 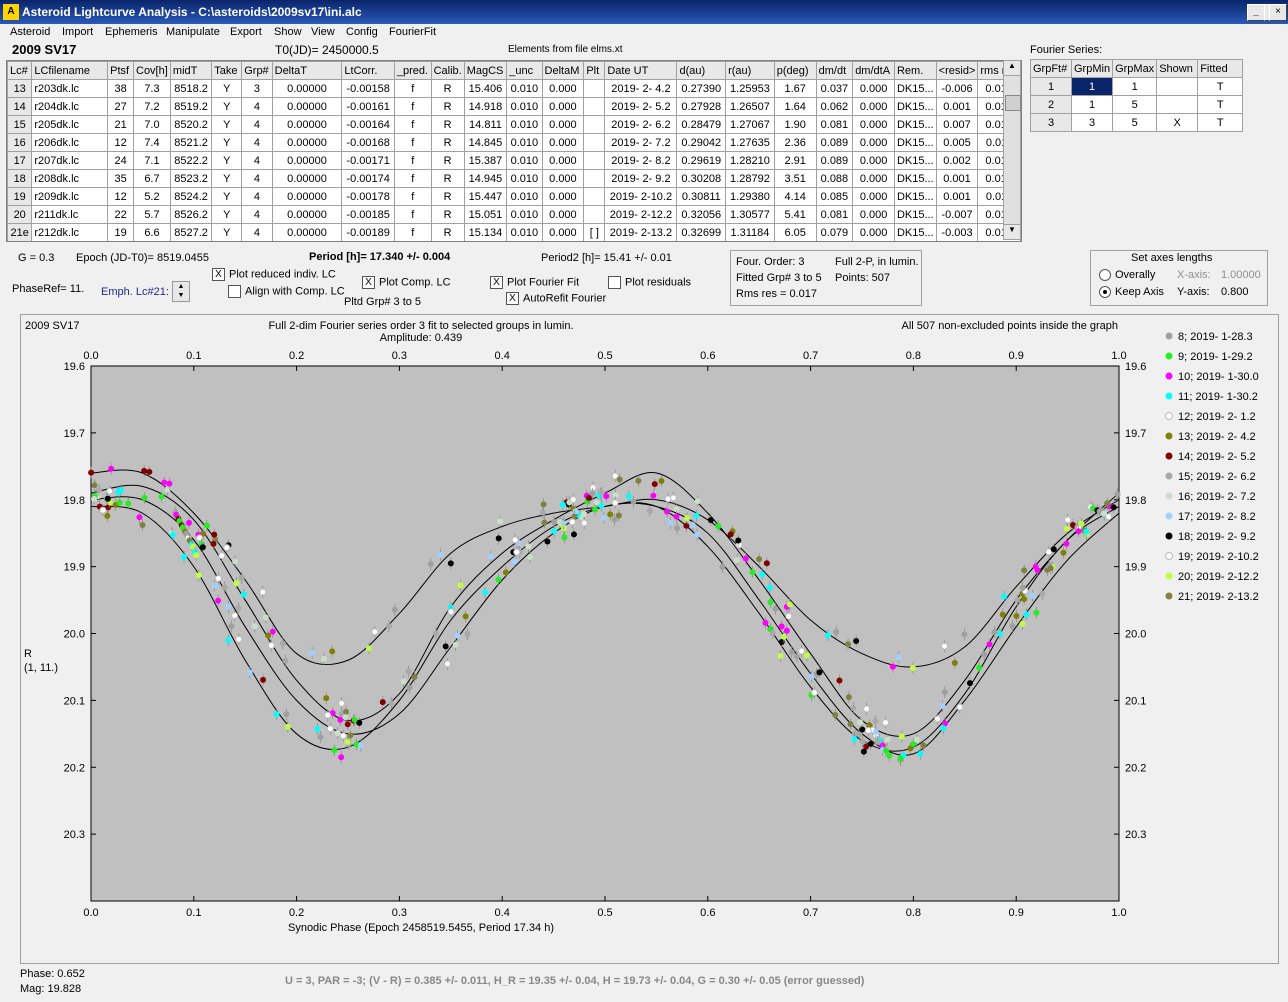 I want to click on lc-col-header: midT, so click(x=191, y=70).